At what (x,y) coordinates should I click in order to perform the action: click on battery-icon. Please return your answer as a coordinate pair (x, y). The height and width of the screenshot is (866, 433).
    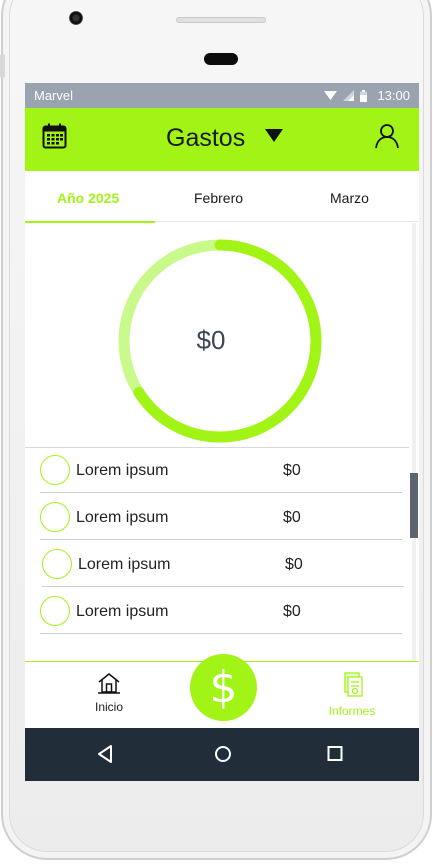
    Looking at the image, I should click on (364, 95).